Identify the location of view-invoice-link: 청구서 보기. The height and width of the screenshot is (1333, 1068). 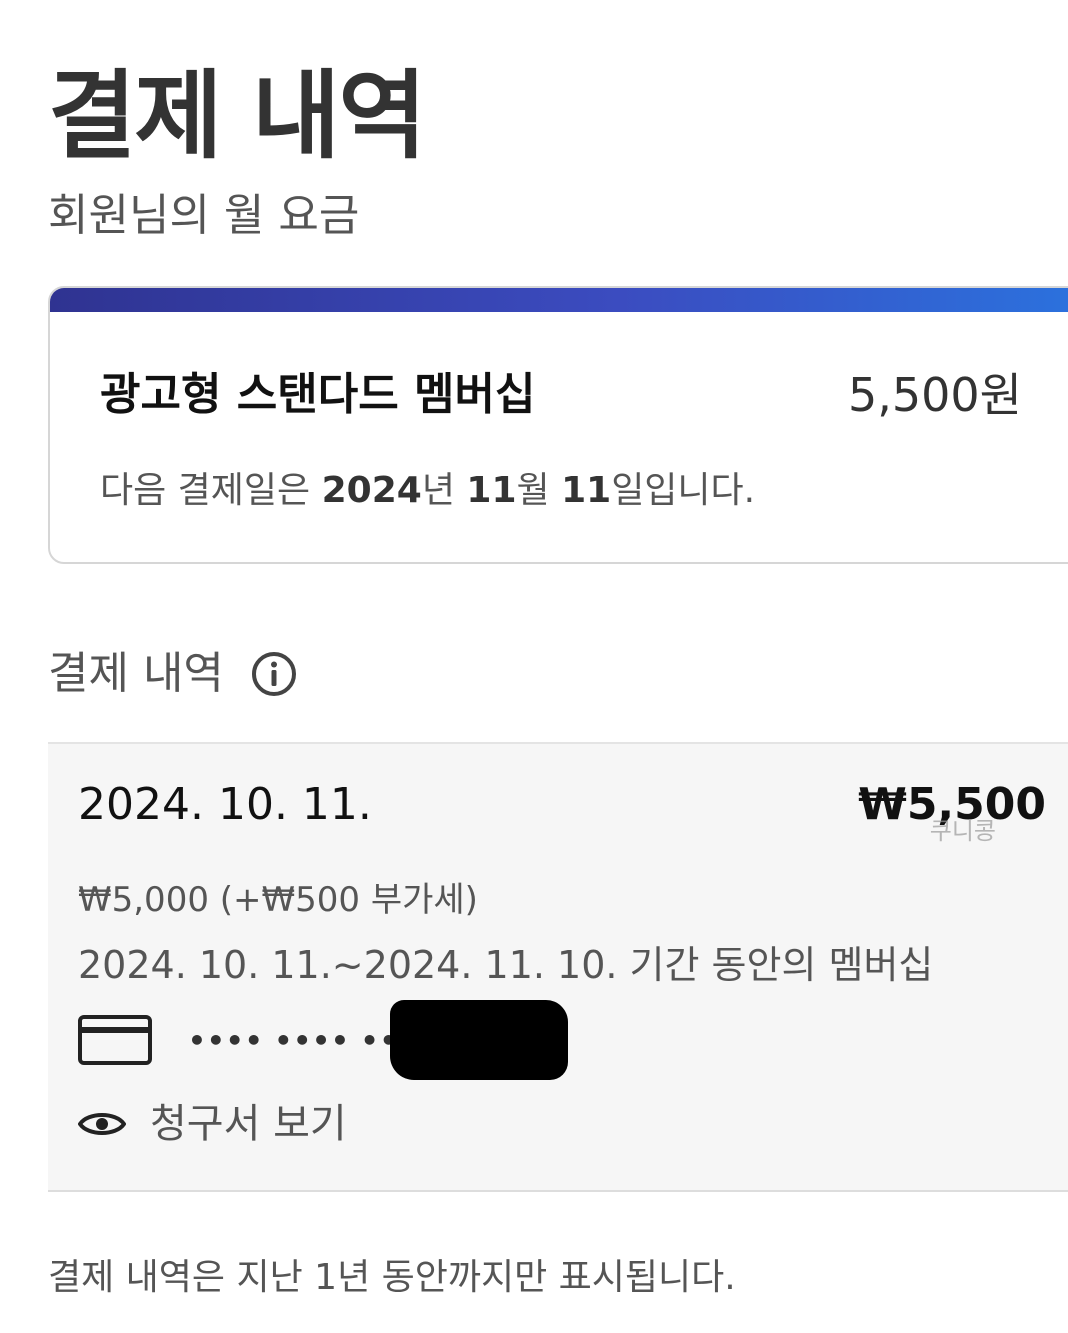
(212, 1124).